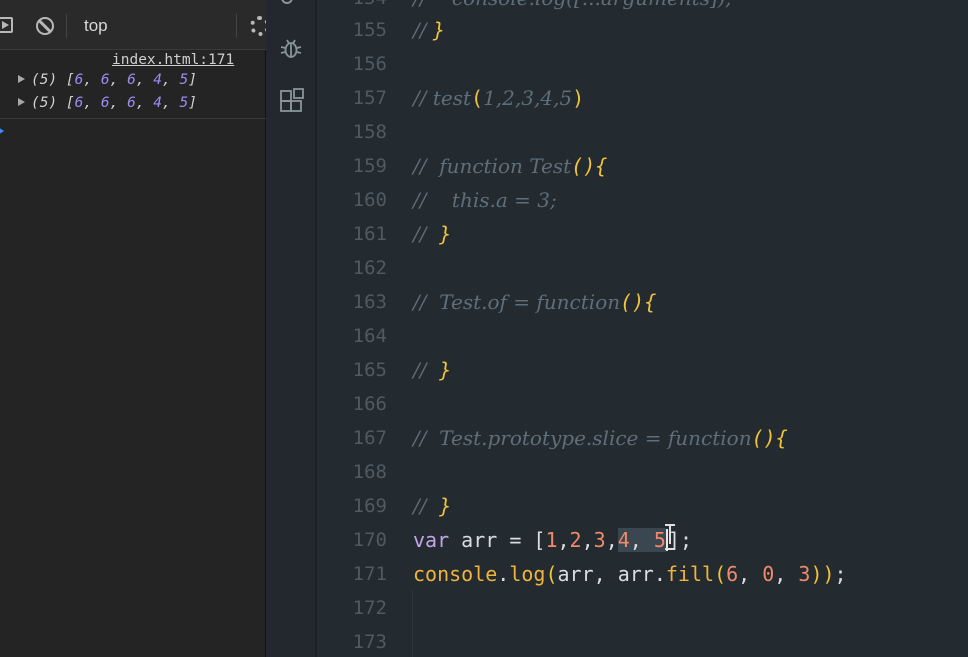 Image resolution: width=968 pixels, height=657 pixels. Describe the element at coordinates (412, 623) in the screenshot. I see `indent-guide` at that location.